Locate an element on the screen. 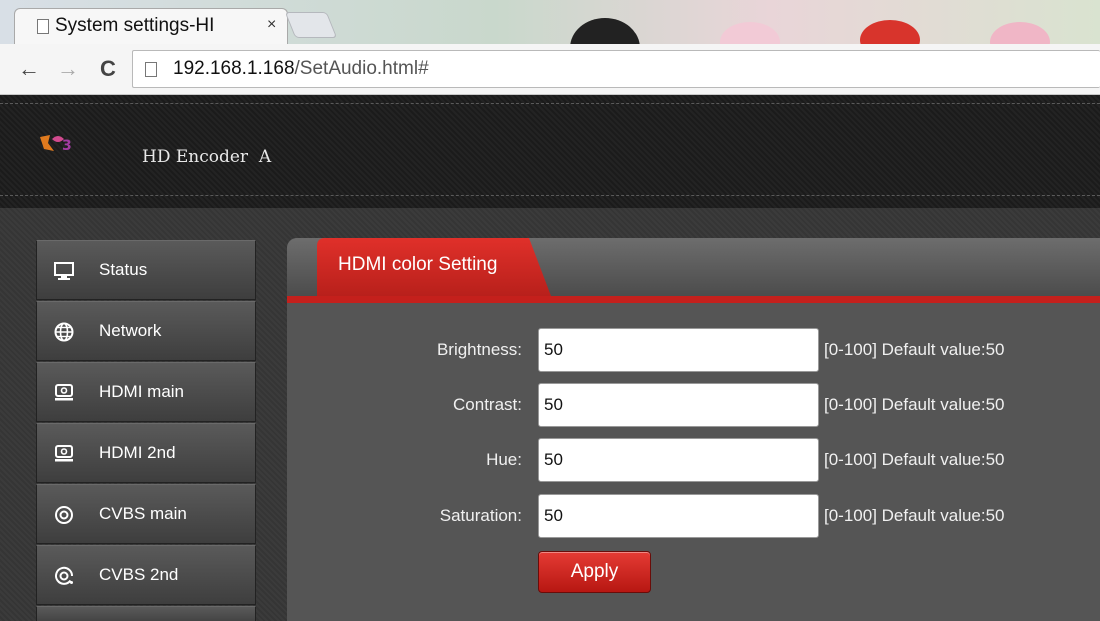  tab-title: System settings-HI is located at coordinates (135, 25).